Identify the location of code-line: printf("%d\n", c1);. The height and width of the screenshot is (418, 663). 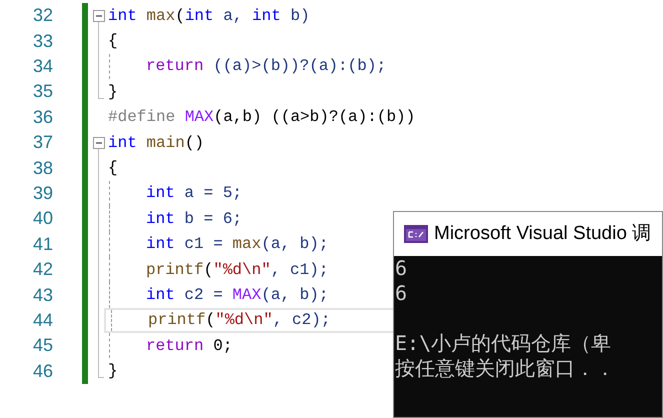
(236, 270).